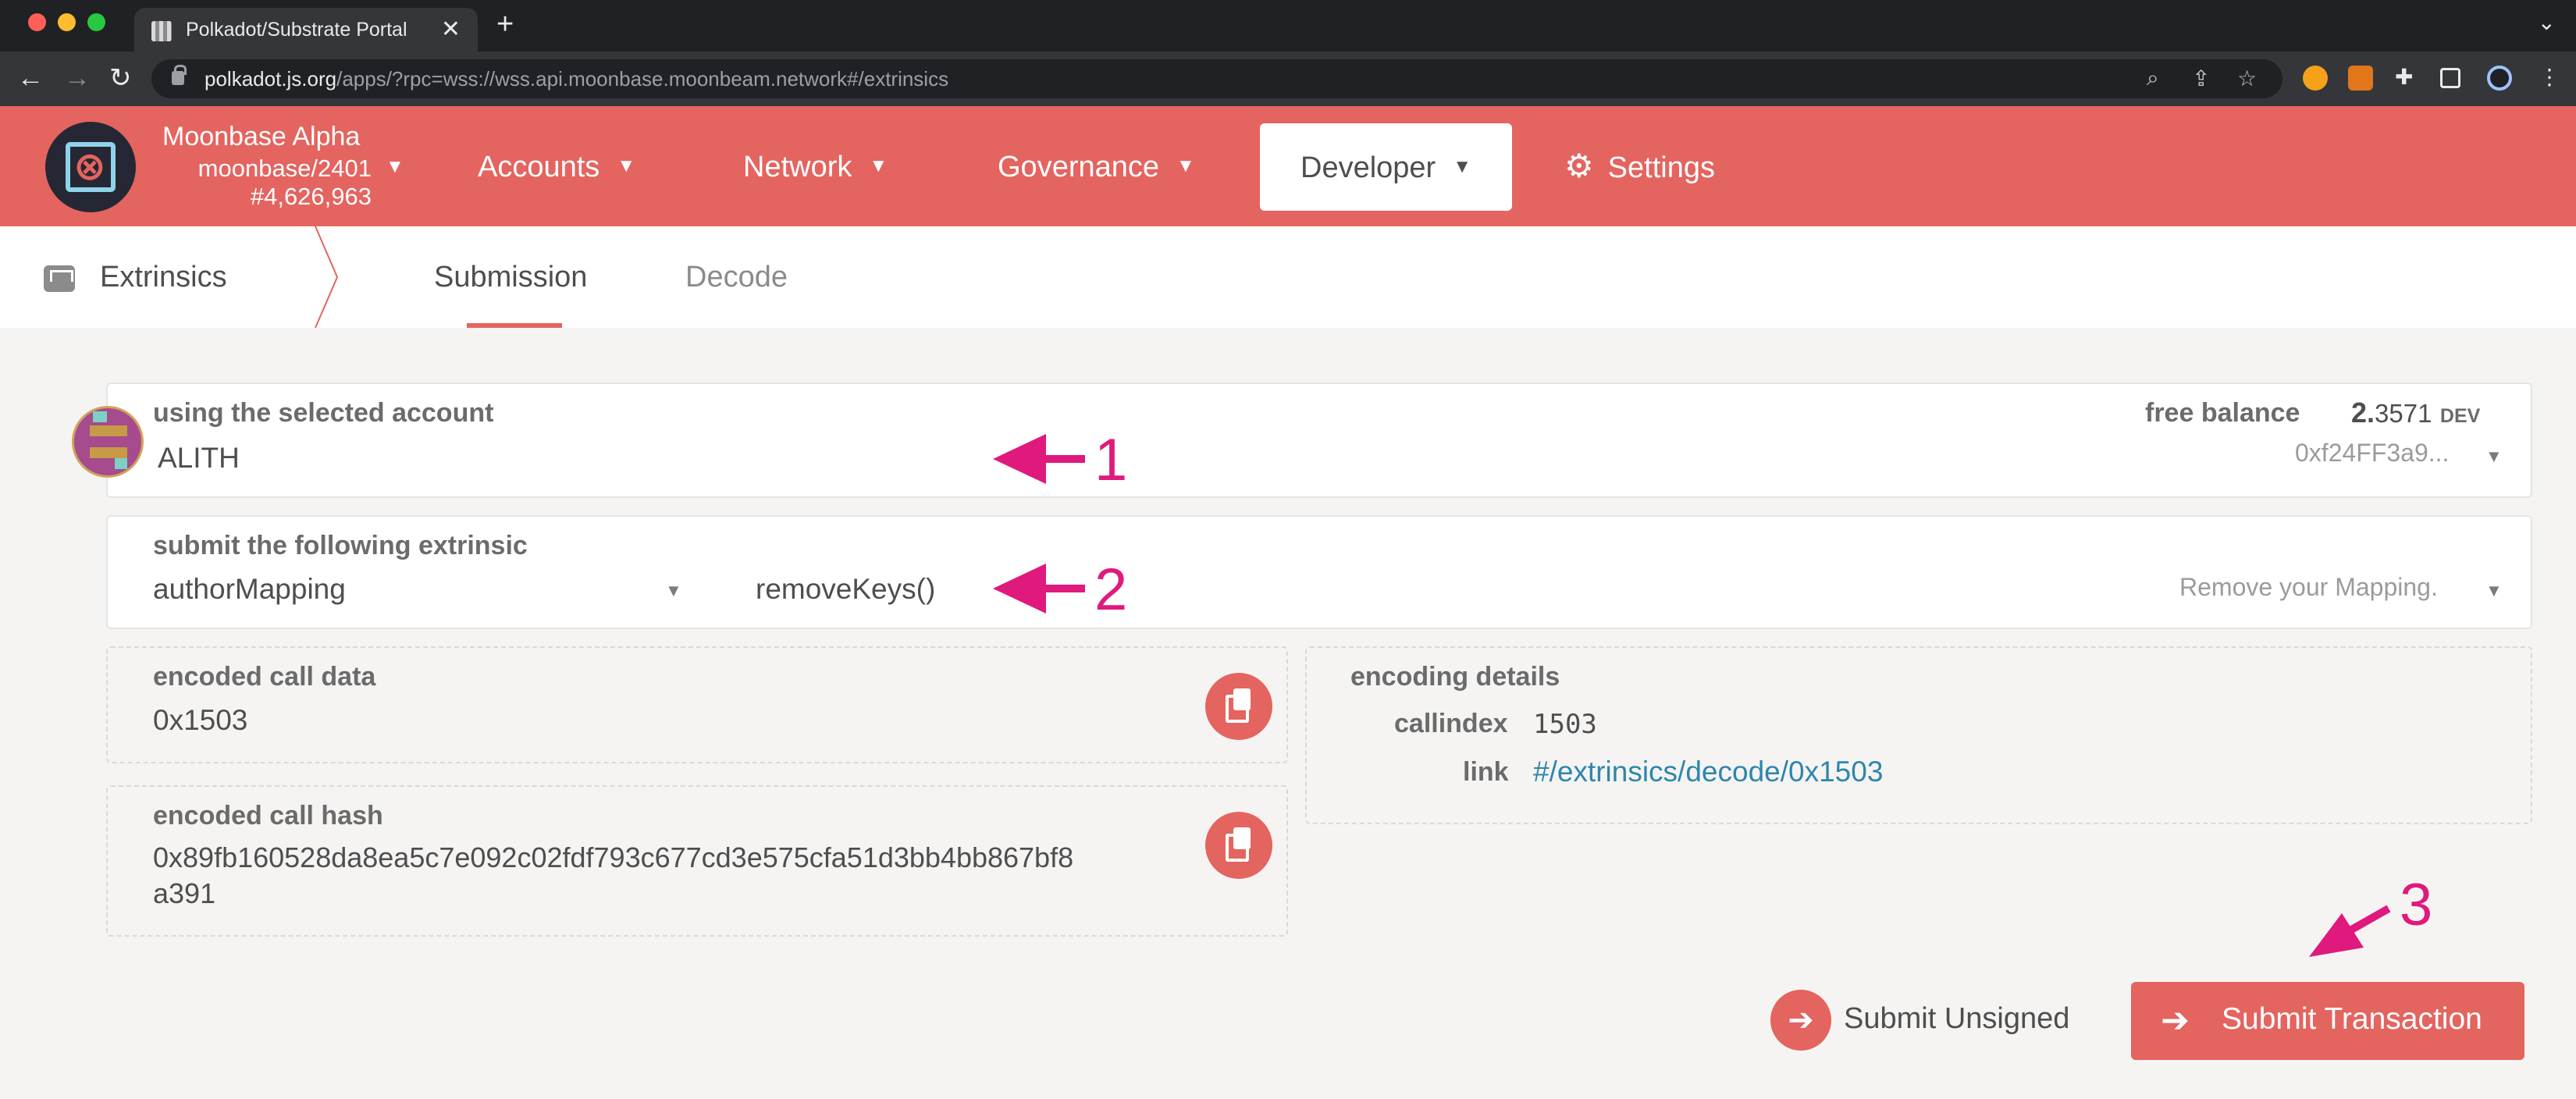  I want to click on call-data-label: encoded call data, so click(264, 677).